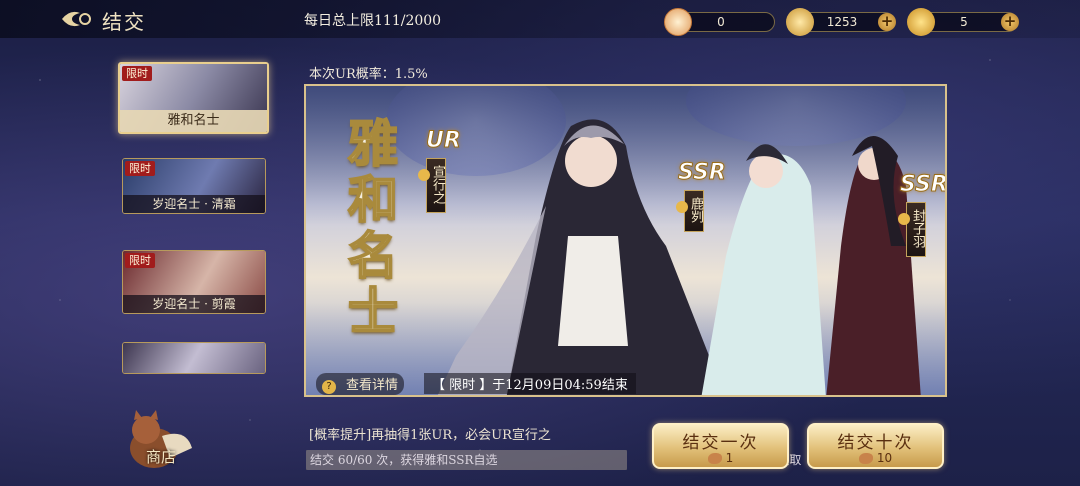  What do you see at coordinates (160, 457) in the screenshot?
I see `shop-label: 商店` at bounding box center [160, 457].